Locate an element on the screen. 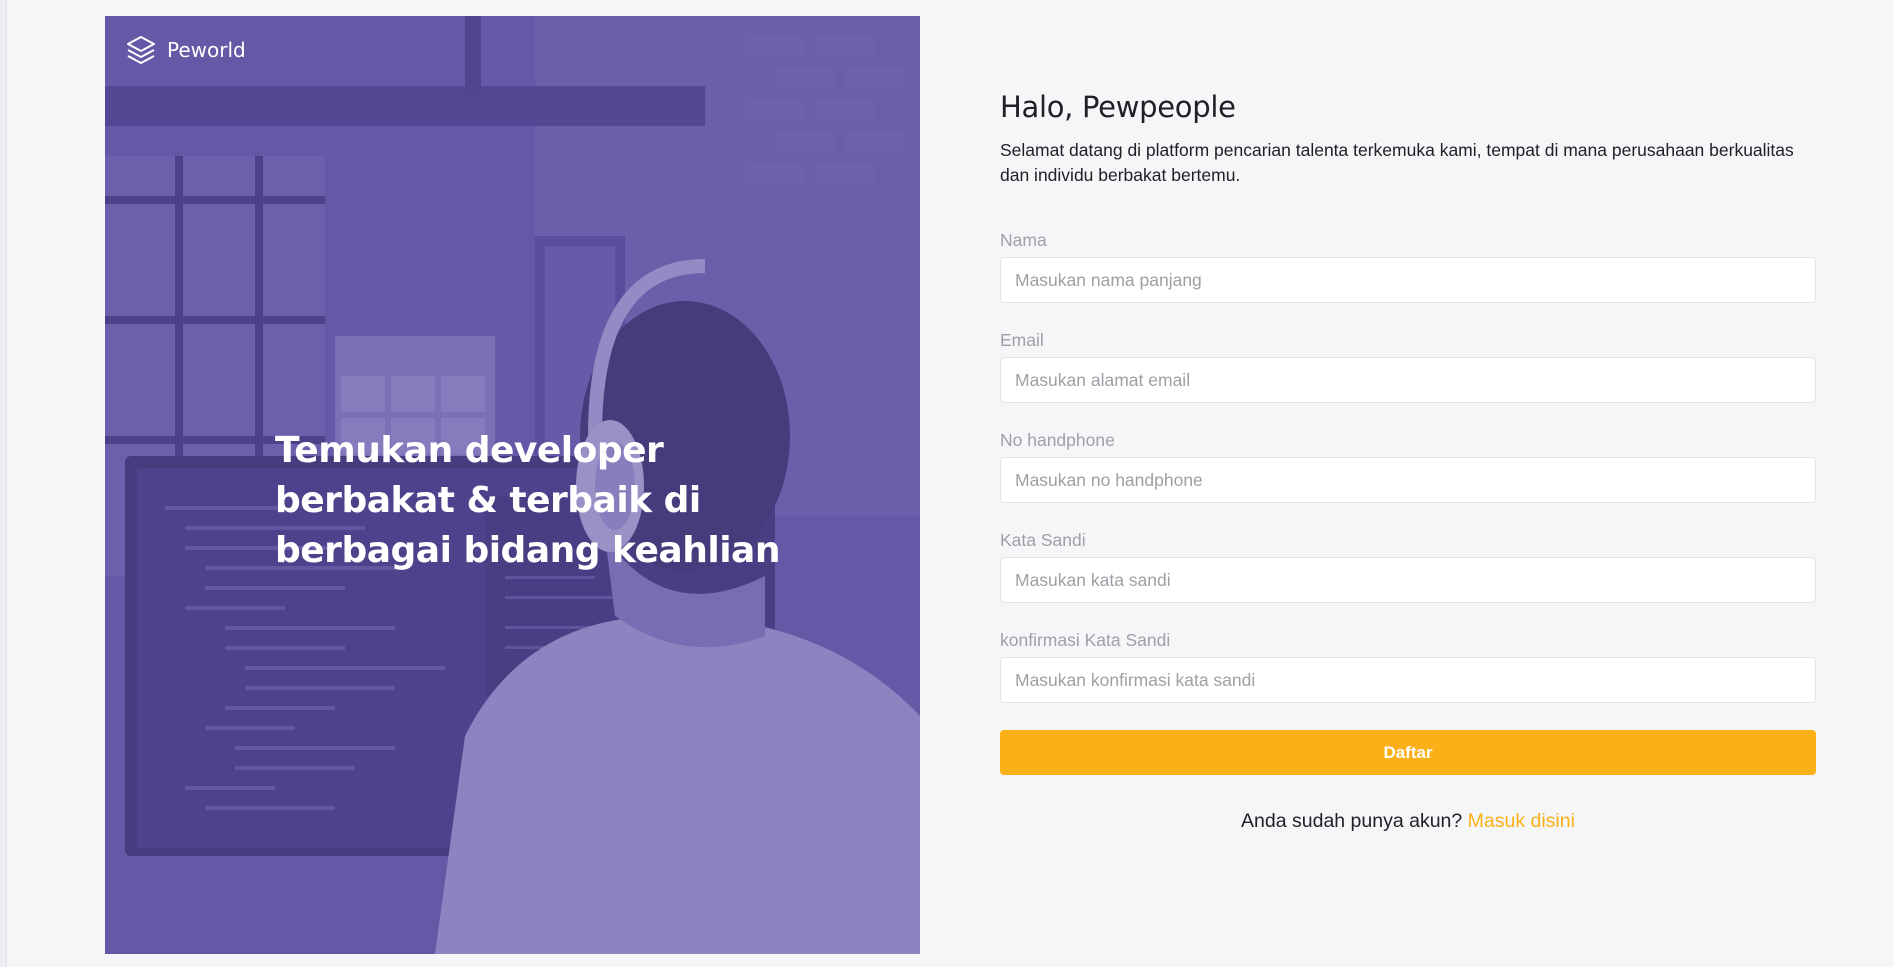  field-email: Email is located at coordinates (1408, 366).